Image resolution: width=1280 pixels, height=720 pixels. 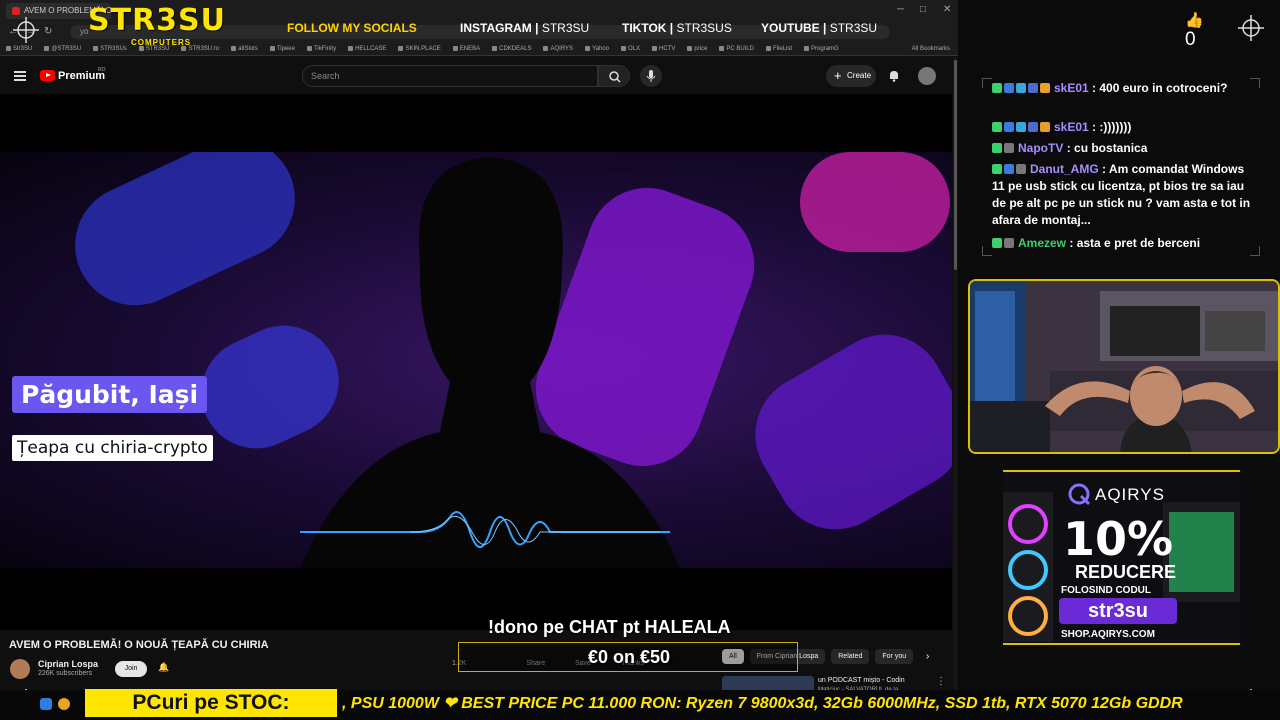 What do you see at coordinates (1118, 539) in the screenshot?
I see `ad-discount: 10%` at bounding box center [1118, 539].